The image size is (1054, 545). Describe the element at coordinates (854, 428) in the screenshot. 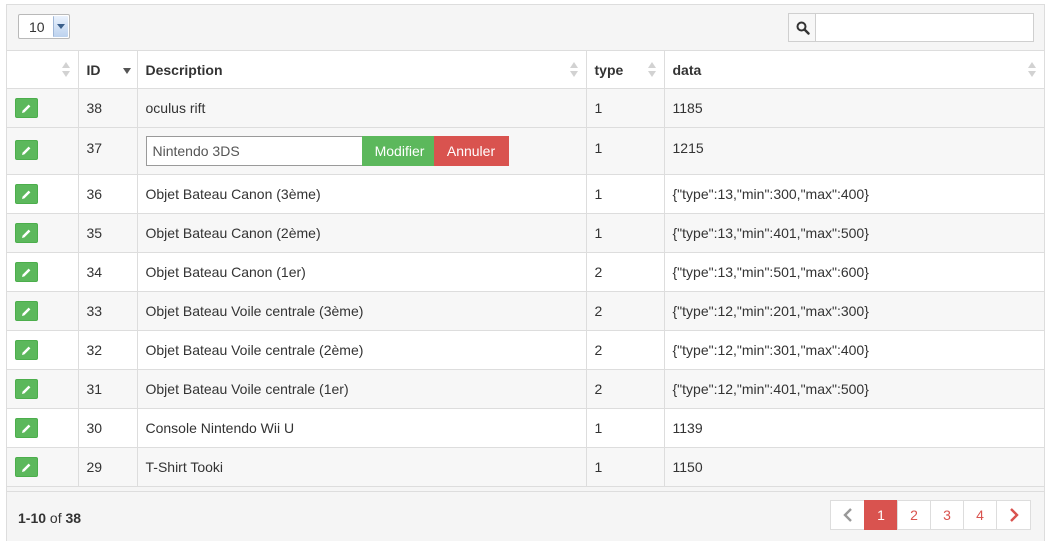

I see `data-cell: 1139` at that location.